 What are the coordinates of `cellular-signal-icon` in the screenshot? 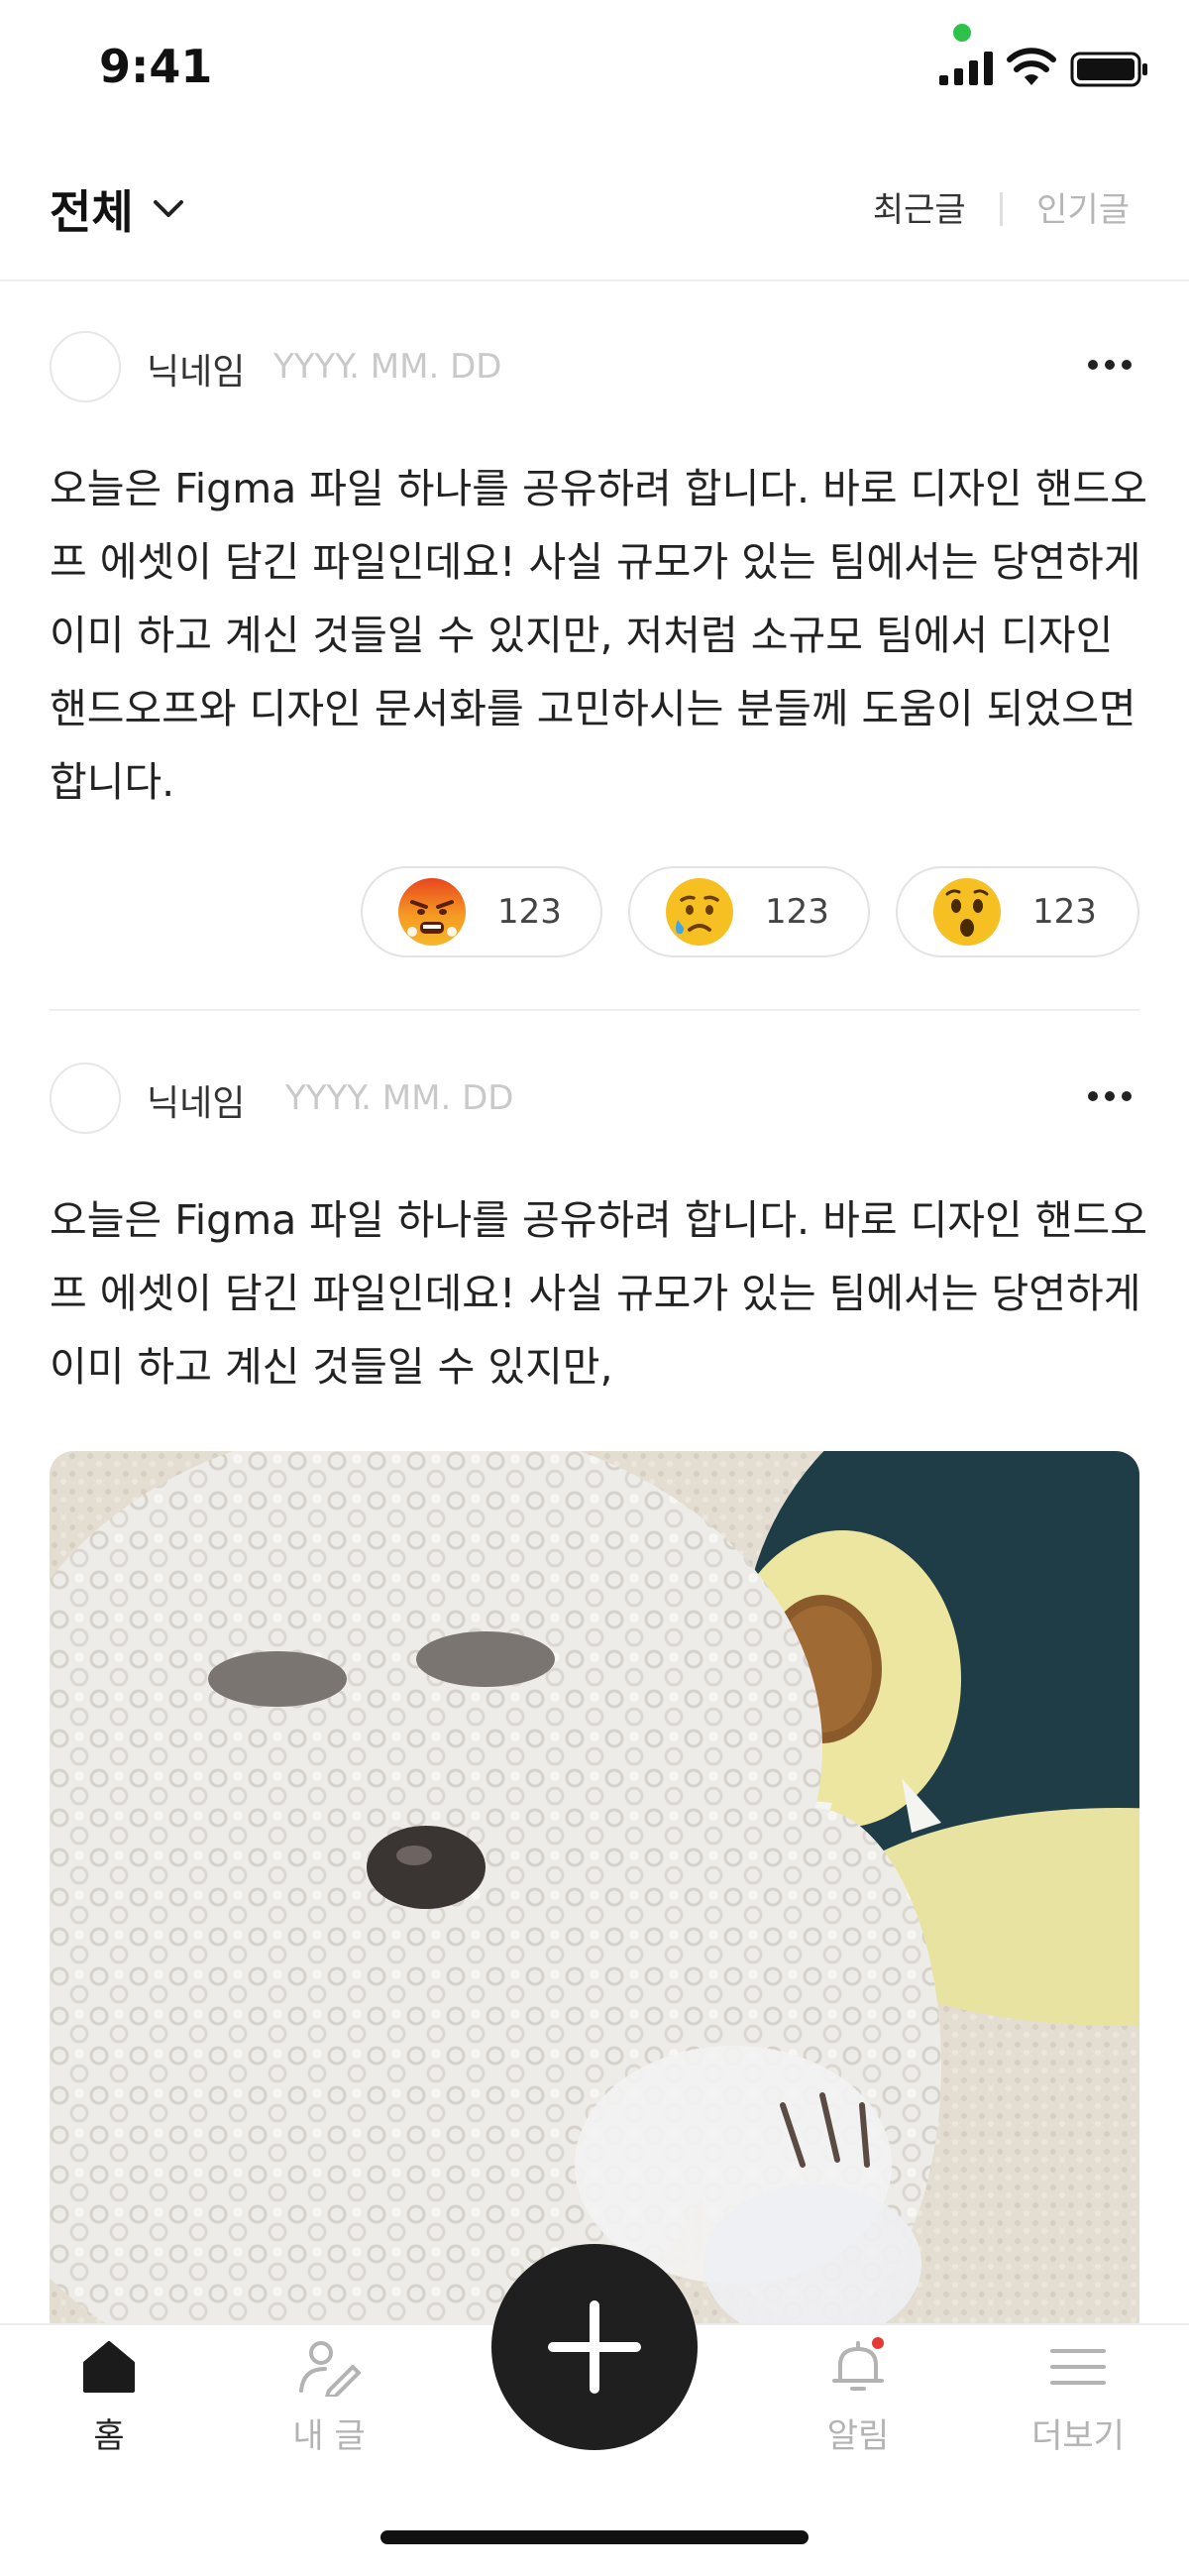 It's located at (966, 68).